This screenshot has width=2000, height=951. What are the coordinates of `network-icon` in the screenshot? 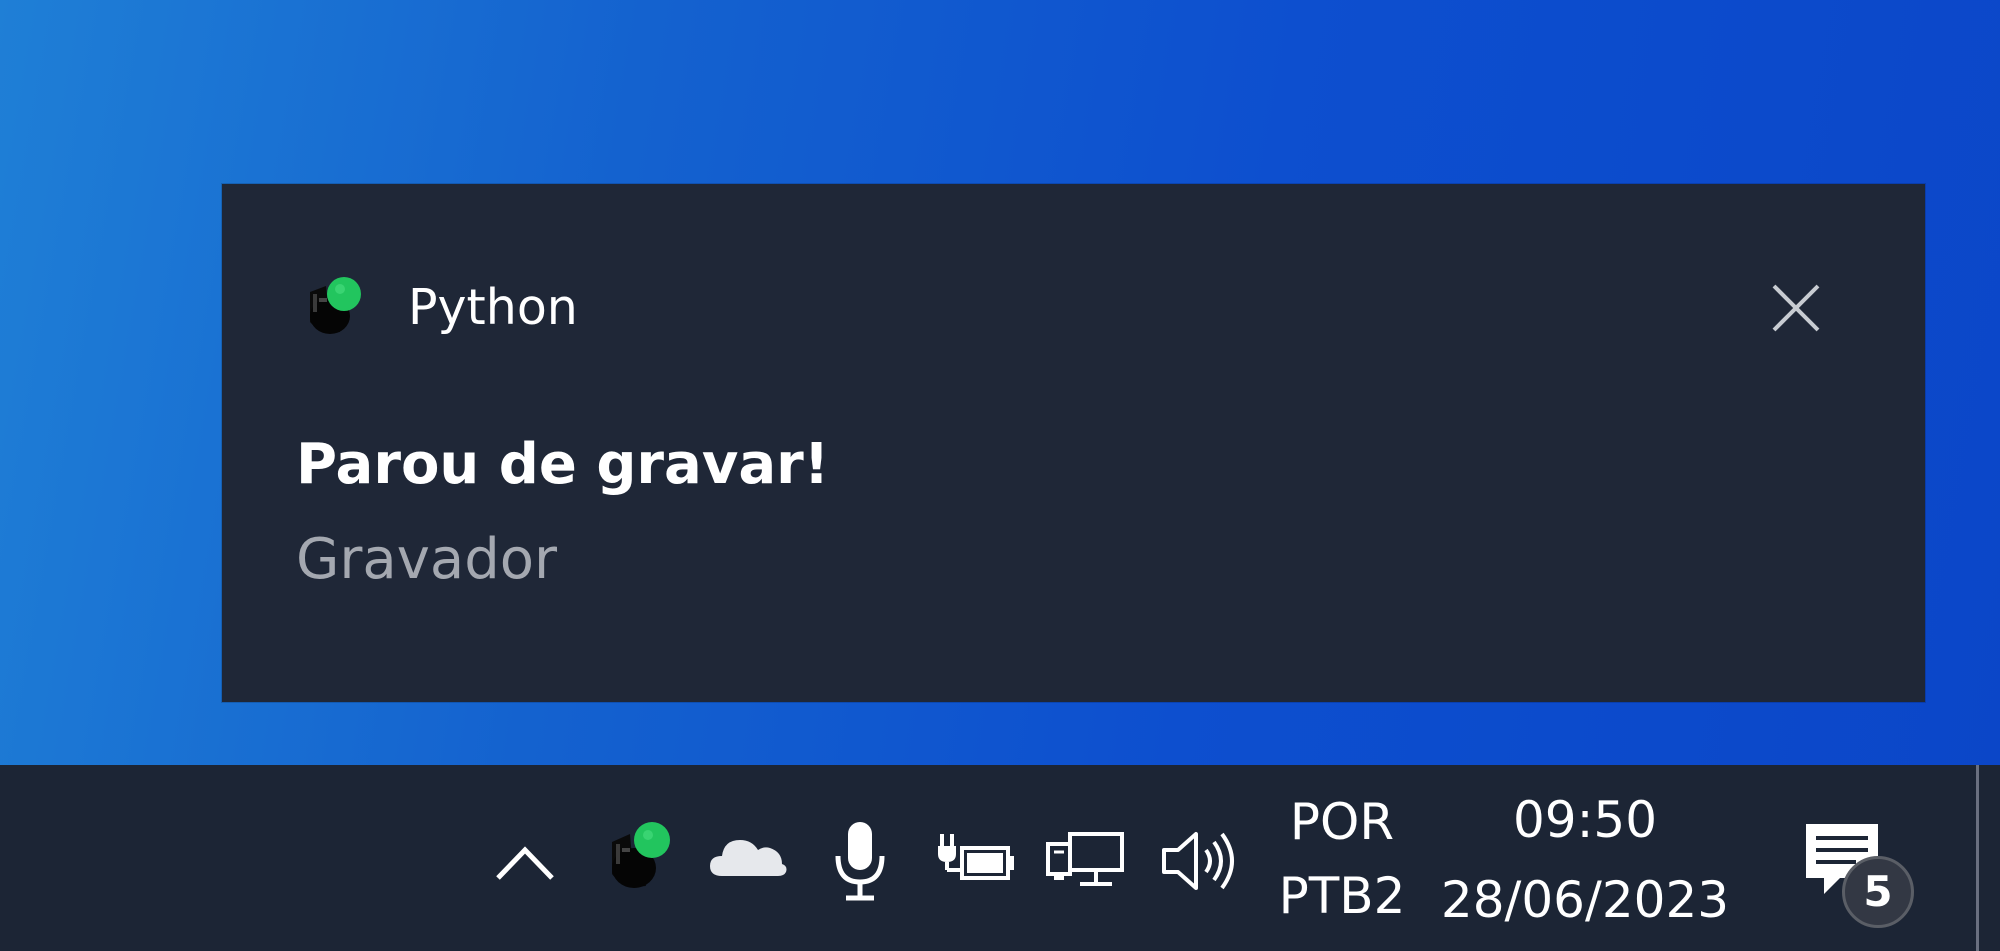 It's located at (1085, 859).